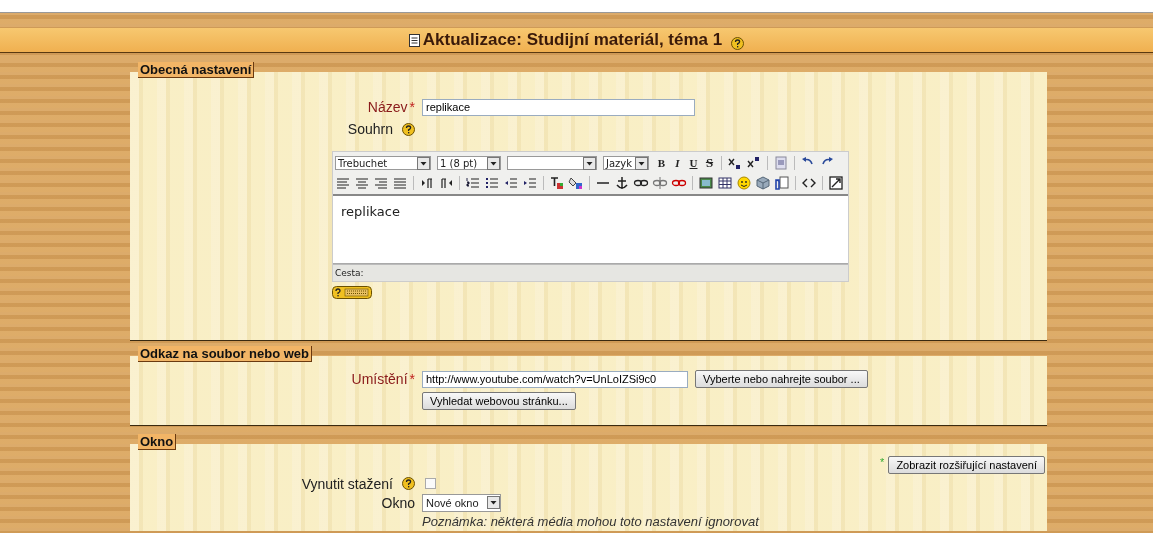 The width and height of the screenshot is (1153, 533). I want to click on force-download-checkbox, so click(430, 483).